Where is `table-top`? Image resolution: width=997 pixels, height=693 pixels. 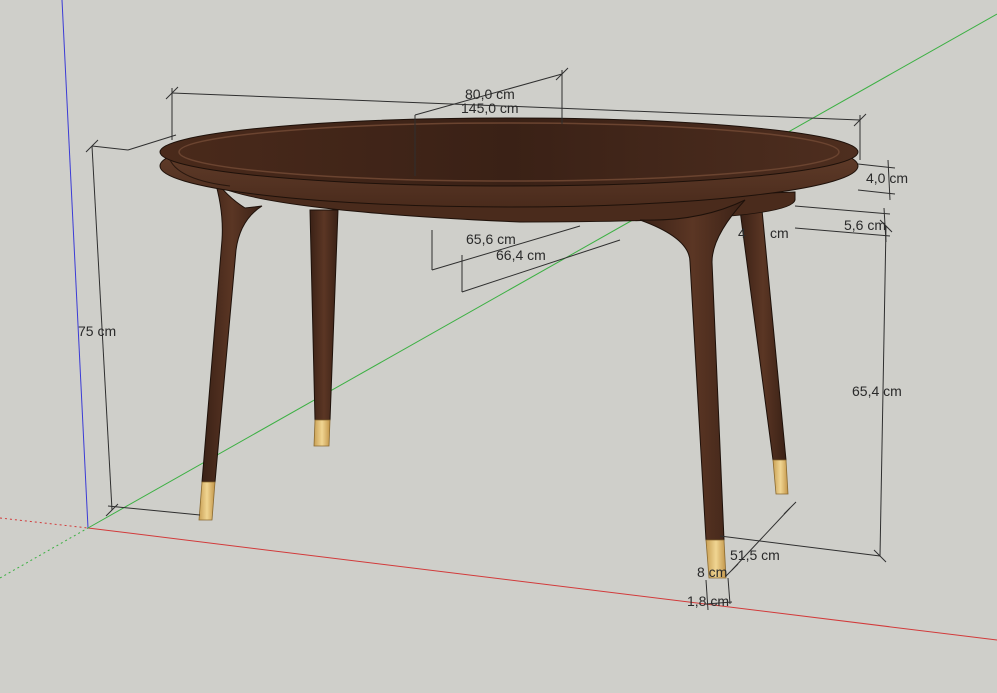
table-top is located at coordinates (509, 162).